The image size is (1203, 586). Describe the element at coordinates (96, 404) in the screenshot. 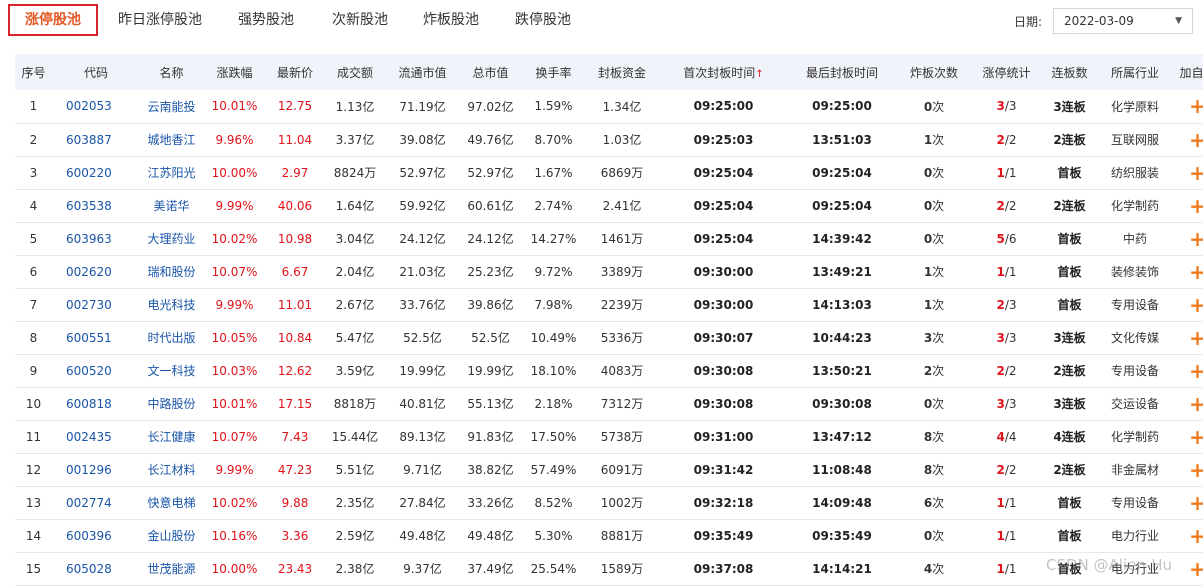

I see `stock-code-link: 600818` at that location.